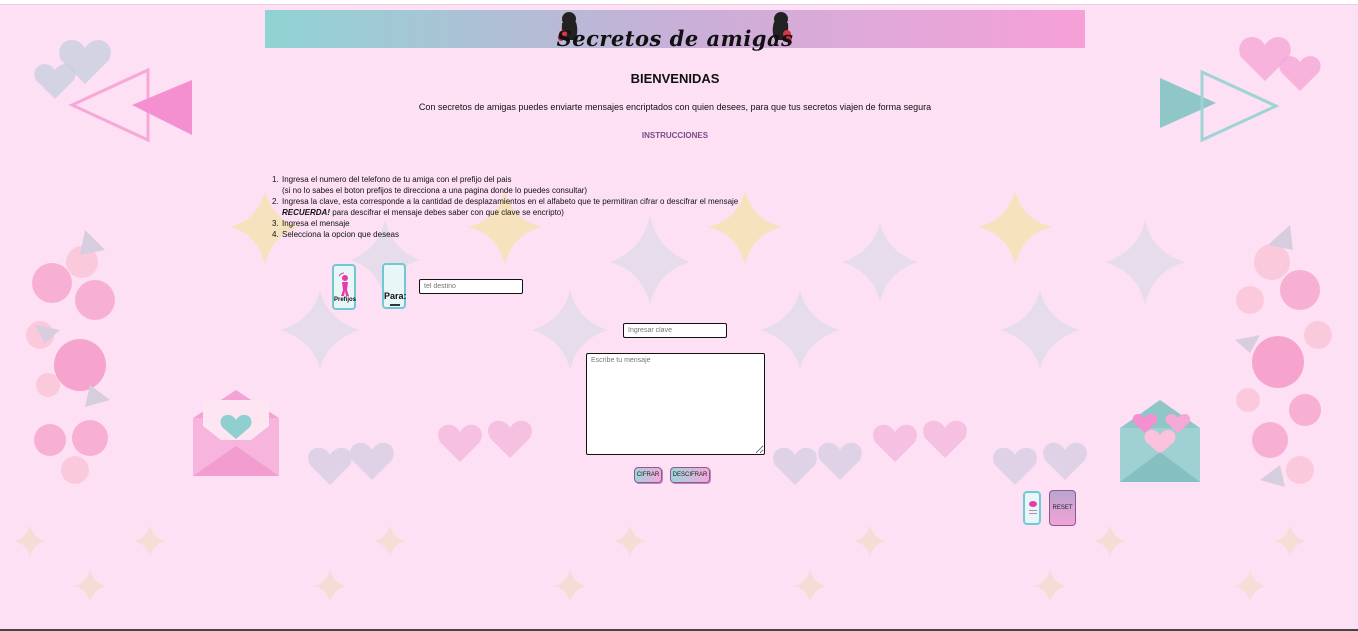 Image resolution: width=1358 pixels, height=631 pixels. What do you see at coordinates (345, 300) in the screenshot?
I see `prefijos-label: Prefijos` at bounding box center [345, 300].